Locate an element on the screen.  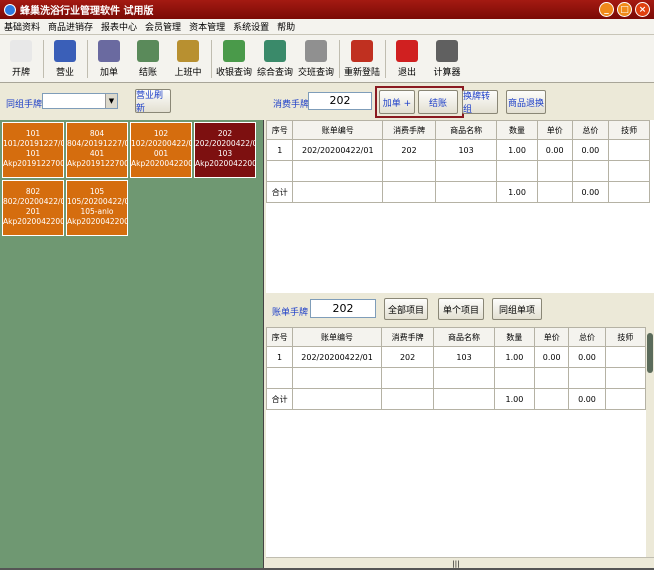
menu-settings: 系统设置 is located at coordinates (251, 26).